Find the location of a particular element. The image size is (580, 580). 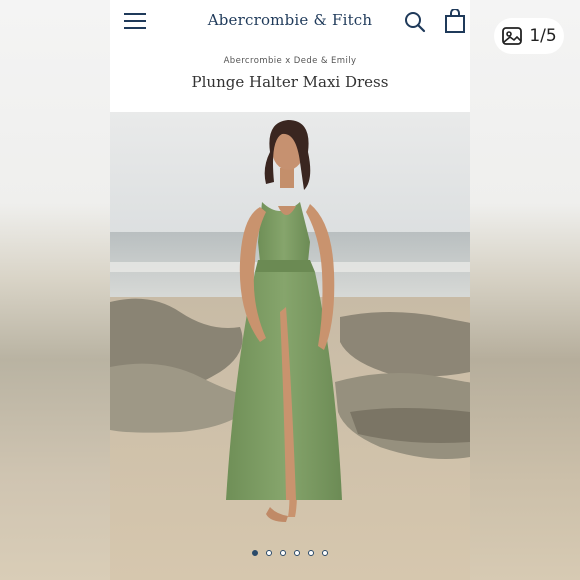

image-counter-badge: 1/5 is located at coordinates (529, 36).